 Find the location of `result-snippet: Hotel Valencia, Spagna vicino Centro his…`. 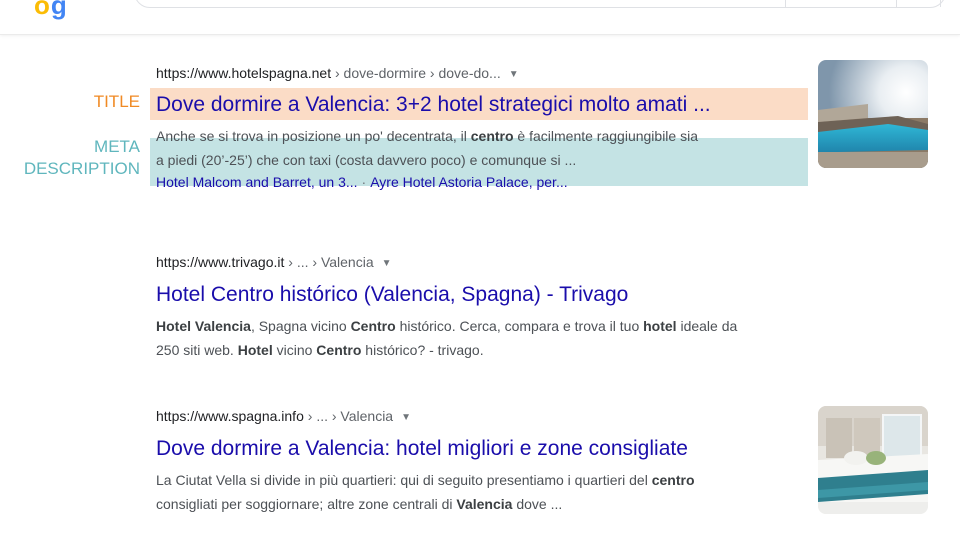

result-snippet: Hotel Valencia, Spagna vicino Centro his… is located at coordinates (516, 338).